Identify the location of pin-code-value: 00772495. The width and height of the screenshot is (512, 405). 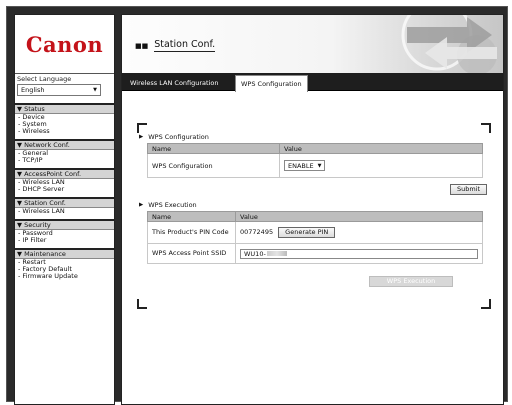
(257, 232).